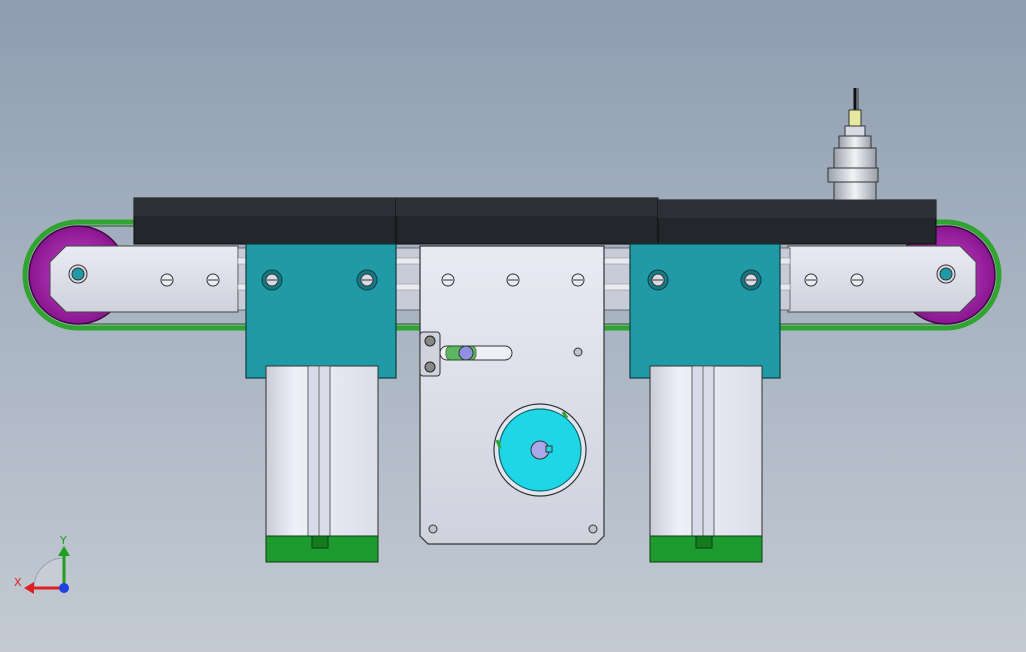  Describe the element at coordinates (63, 540) in the screenshot. I see `y-axis-label: Y` at that location.